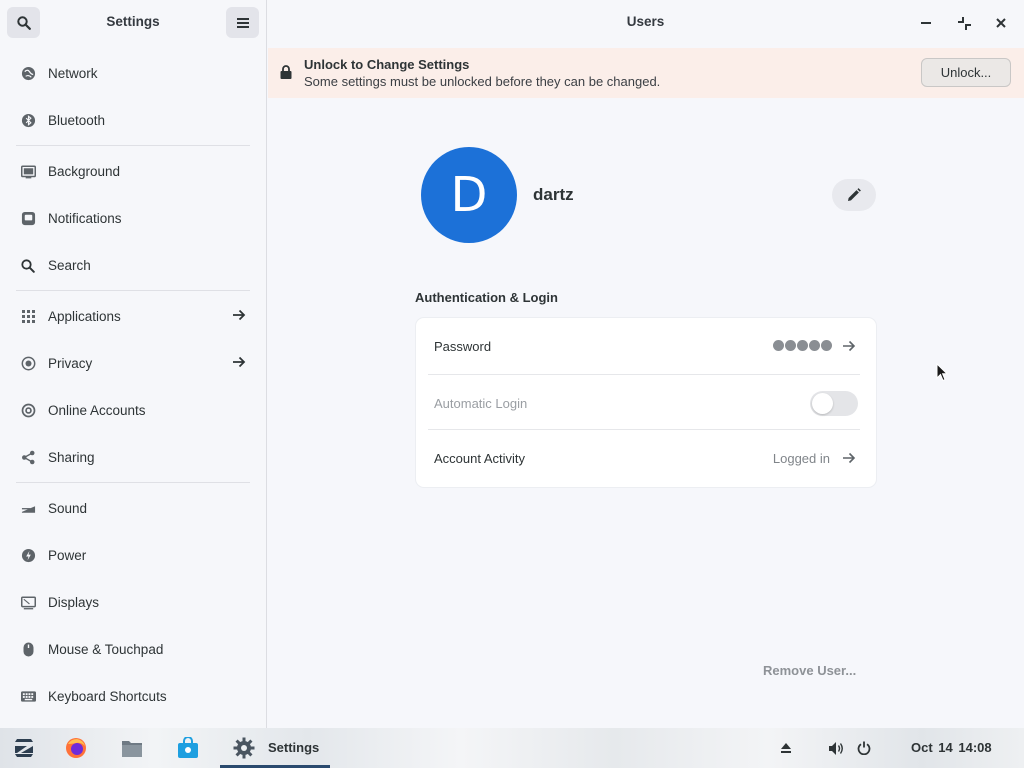  What do you see at coordinates (646, 457) in the screenshot?
I see `account-activity-row: Account Activity Logged in` at bounding box center [646, 457].